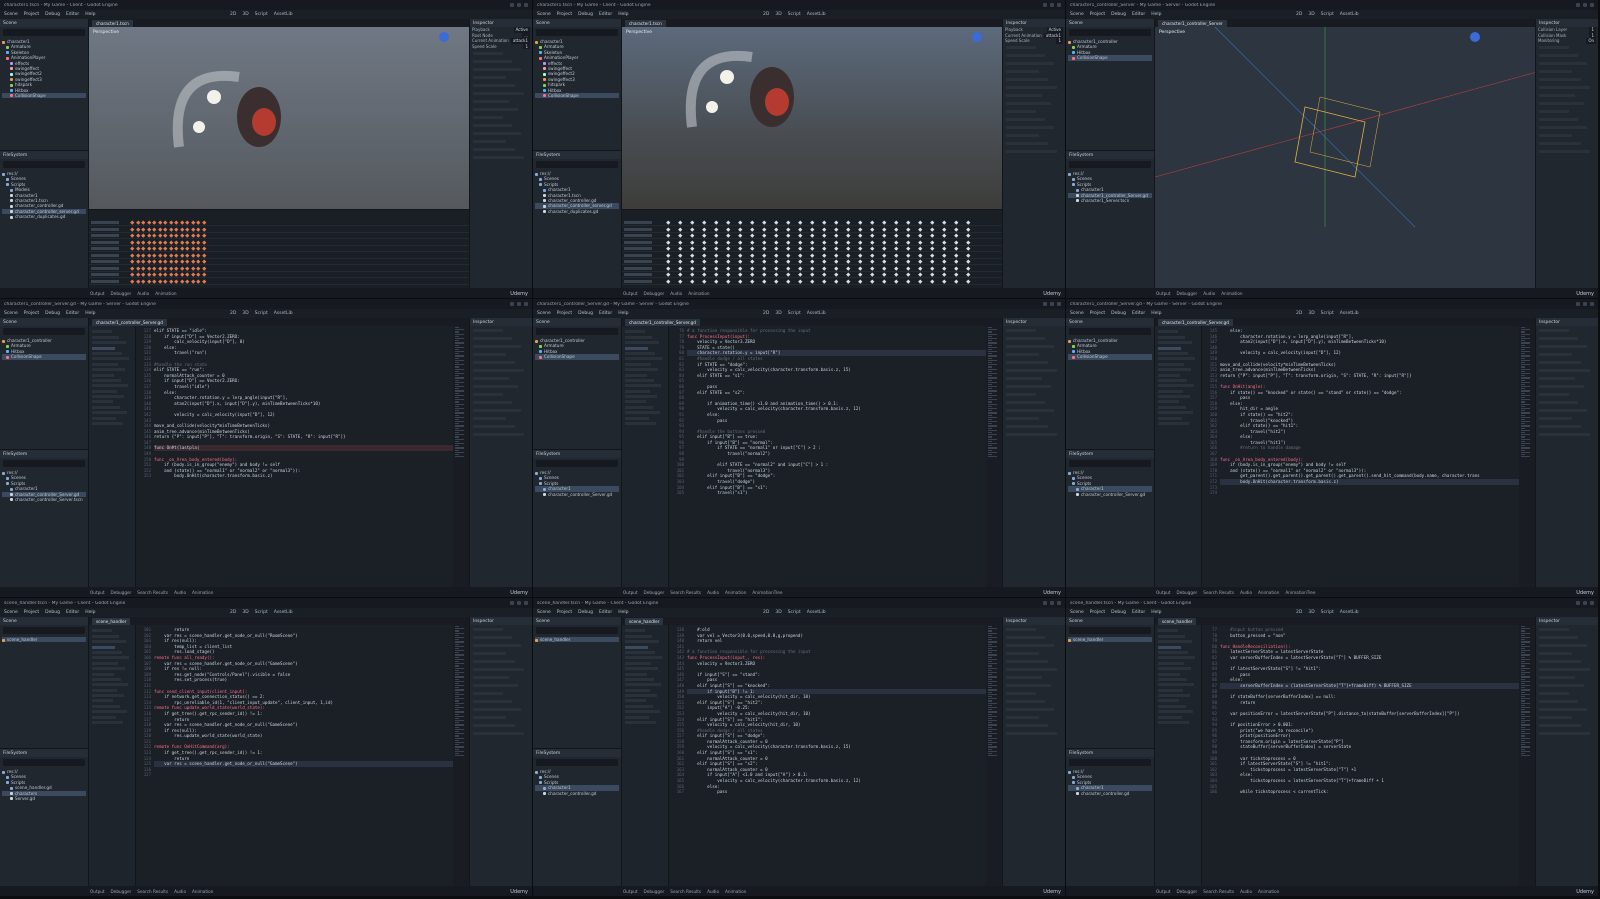 The width and height of the screenshot is (1600, 899). Describe the element at coordinates (1110, 164) in the screenshot. I see `filesystem-filter-input` at that location.